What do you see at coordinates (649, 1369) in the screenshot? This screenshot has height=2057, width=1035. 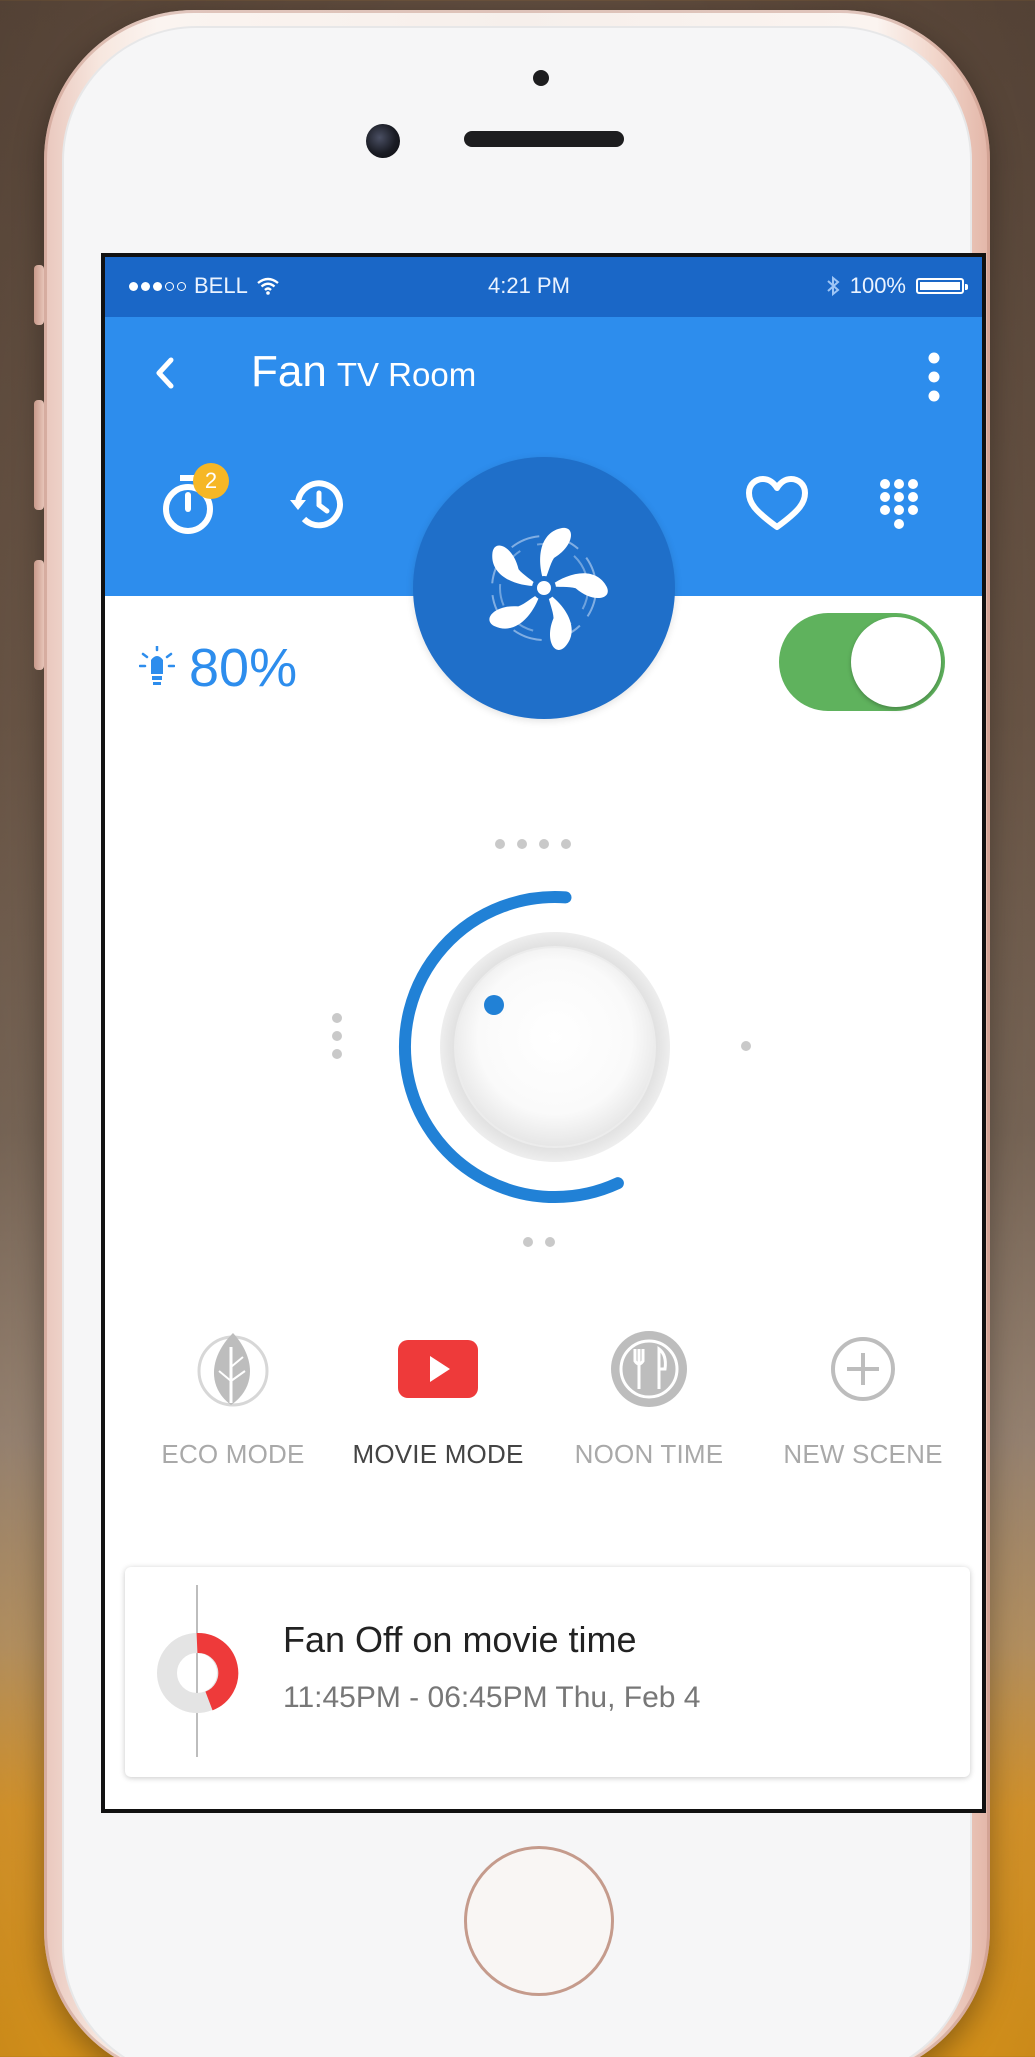 I see `dining-icon` at bounding box center [649, 1369].